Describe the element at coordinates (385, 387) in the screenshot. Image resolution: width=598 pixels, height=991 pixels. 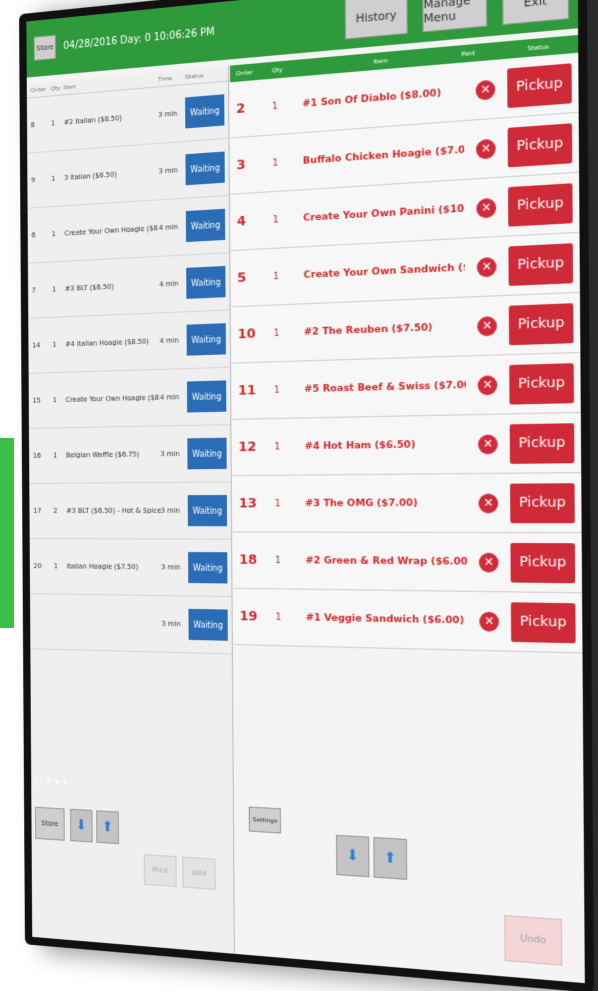
I see `order-item: #5 Roast Beef & Swiss ($7.00)` at that location.